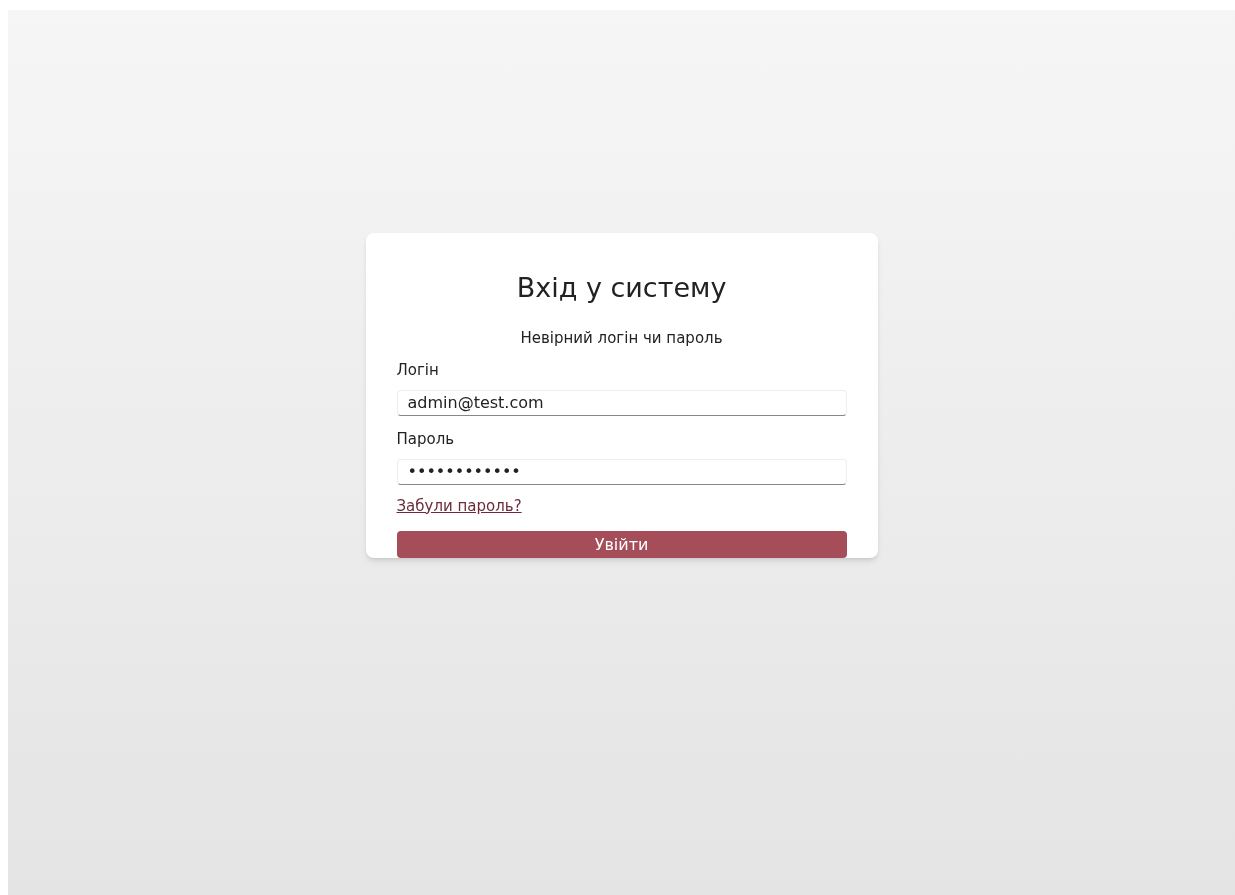 The image size is (1235, 895). What do you see at coordinates (621, 338) in the screenshot?
I see `error-message: Невірний логін чи пароль` at bounding box center [621, 338].